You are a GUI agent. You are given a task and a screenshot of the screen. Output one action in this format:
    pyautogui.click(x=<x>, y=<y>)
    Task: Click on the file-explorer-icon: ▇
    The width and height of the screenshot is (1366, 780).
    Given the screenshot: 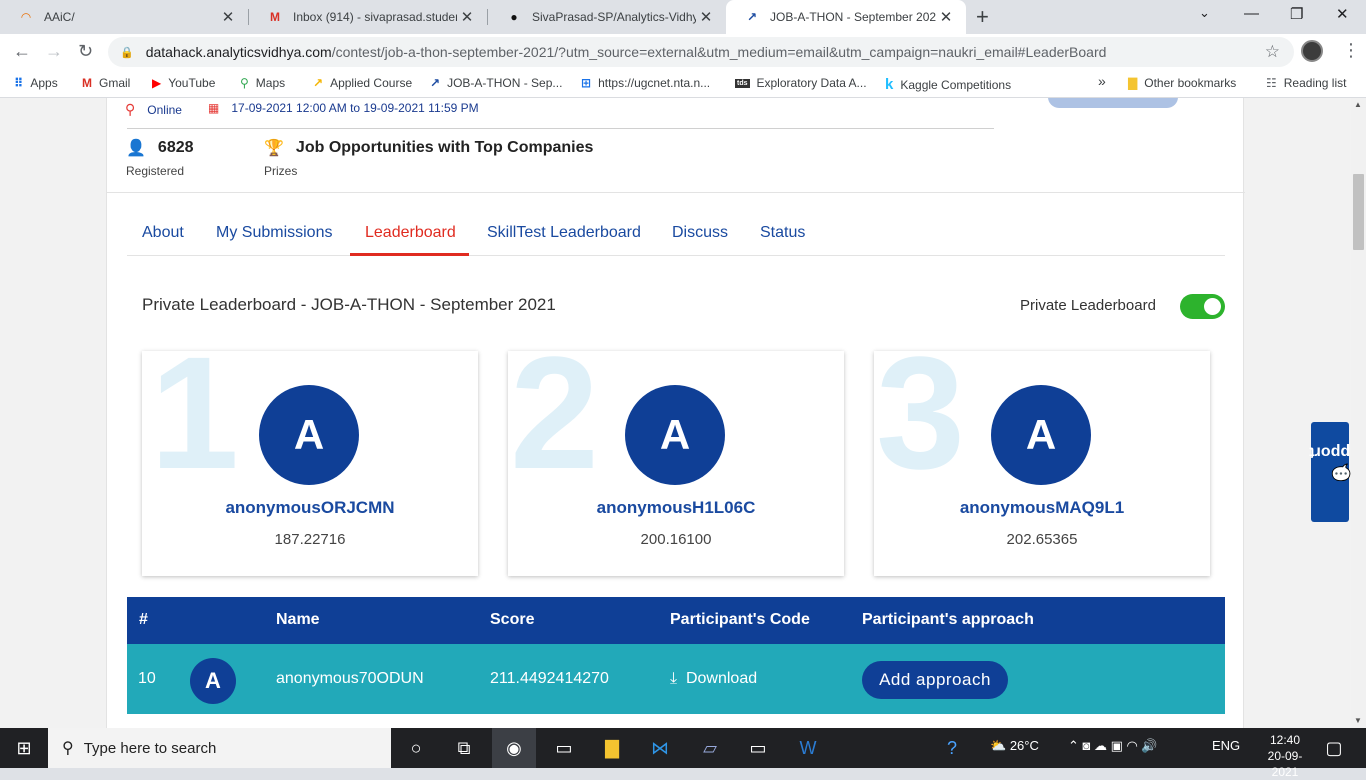 What is the action you would take?
    pyautogui.click(x=612, y=748)
    